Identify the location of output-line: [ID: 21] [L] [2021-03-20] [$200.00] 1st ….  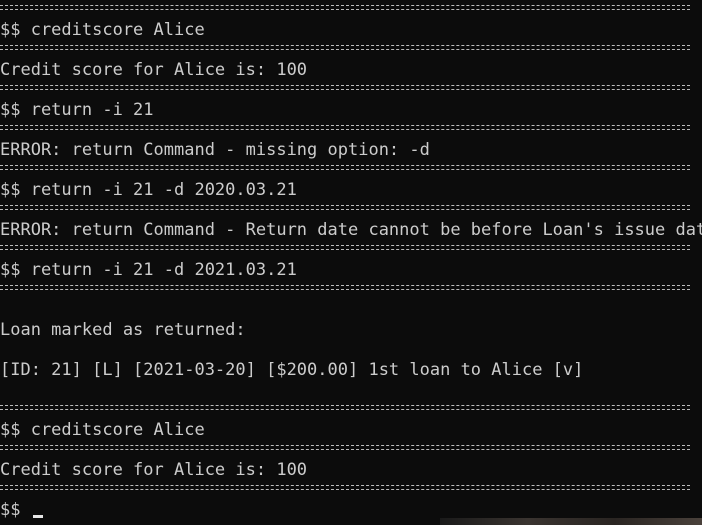
(292, 370).